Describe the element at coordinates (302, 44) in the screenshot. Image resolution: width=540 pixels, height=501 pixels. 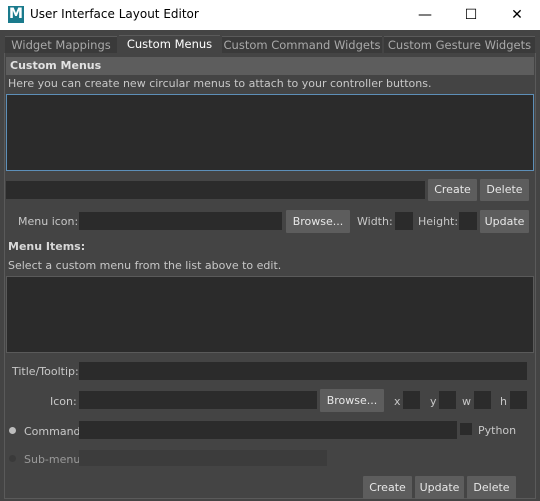
I see `tab-custom-command-widgets: Custom Command Widgets` at that location.